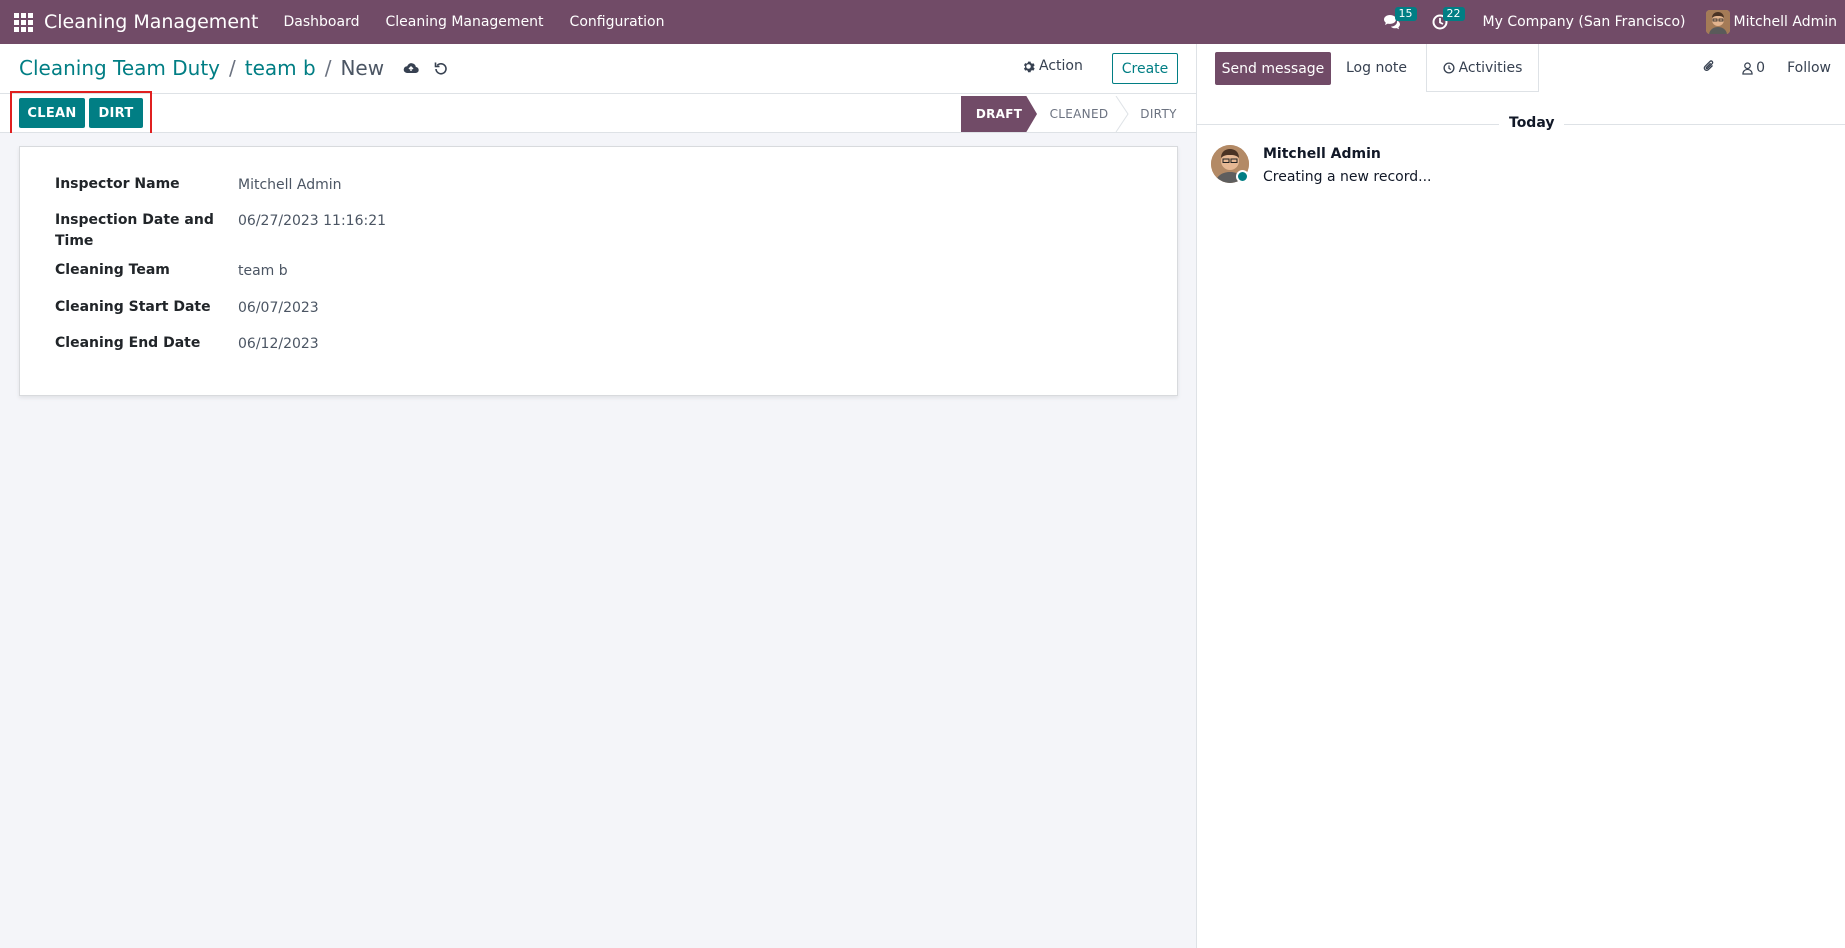 This screenshot has height=948, width=1845. What do you see at coordinates (278, 308) in the screenshot?
I see `cleaning-start-date-field: 06/07/2023` at bounding box center [278, 308].